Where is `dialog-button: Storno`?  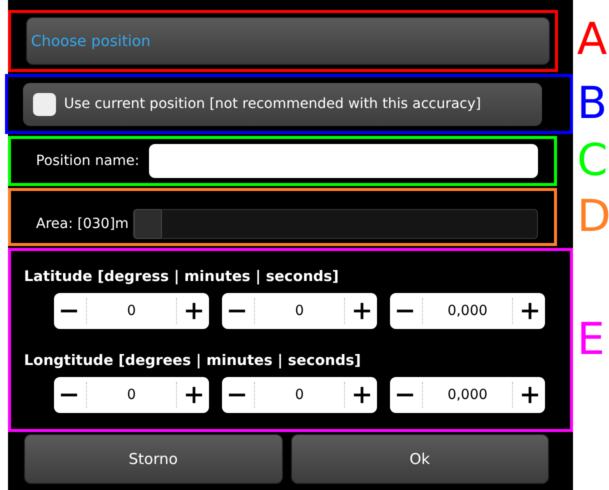 dialog-button: Storno is located at coordinates (153, 459).